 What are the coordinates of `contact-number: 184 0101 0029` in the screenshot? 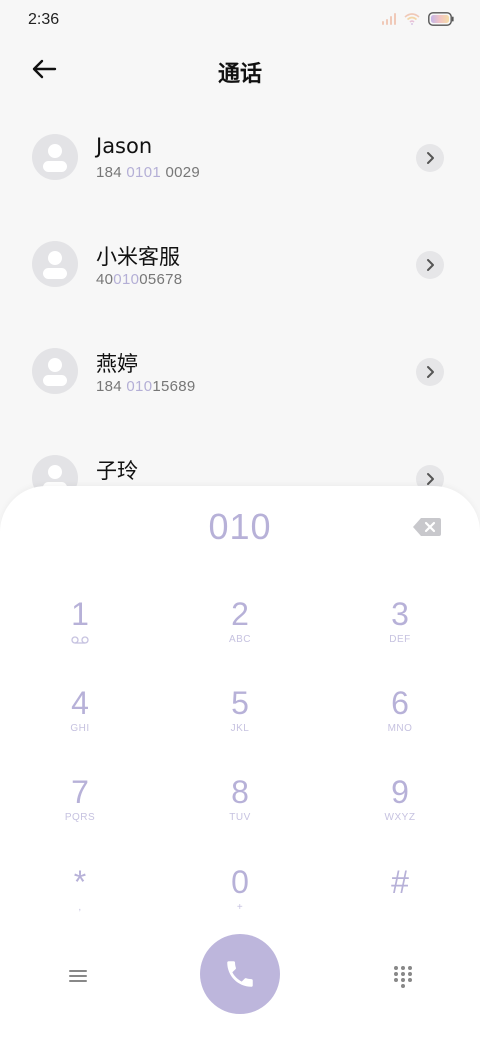 It's located at (148, 172).